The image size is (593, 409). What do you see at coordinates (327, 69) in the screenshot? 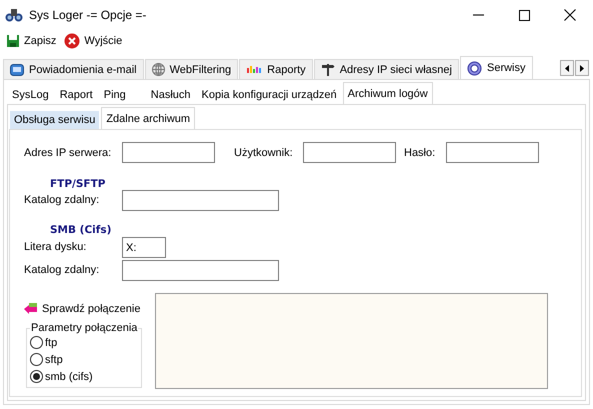
I see `signpost-icon` at bounding box center [327, 69].